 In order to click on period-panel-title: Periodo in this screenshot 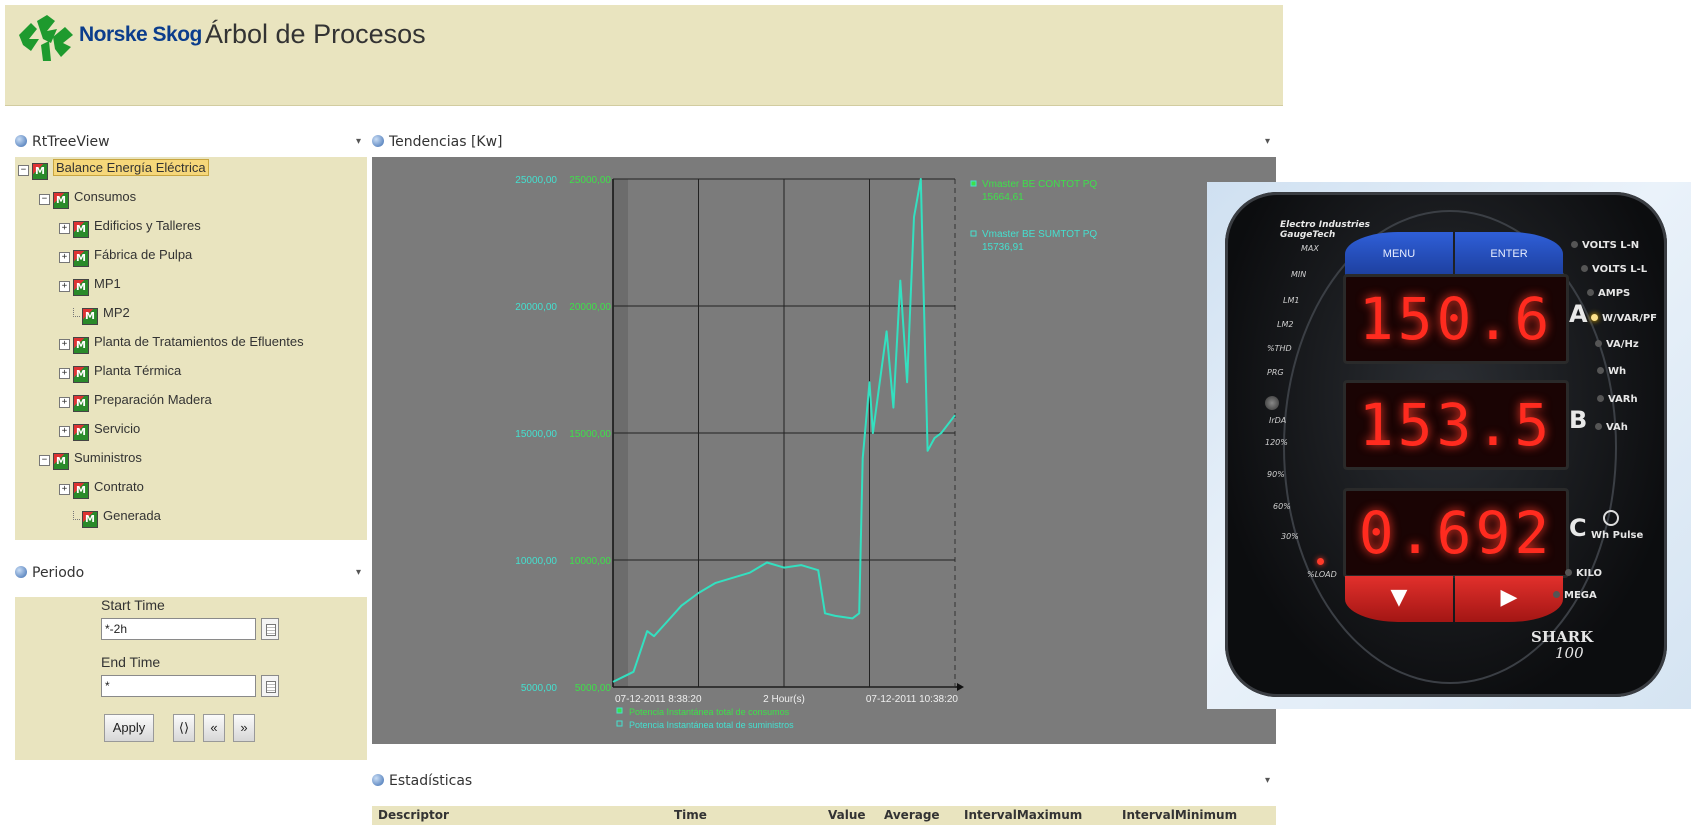, I will do `click(58, 573)`.